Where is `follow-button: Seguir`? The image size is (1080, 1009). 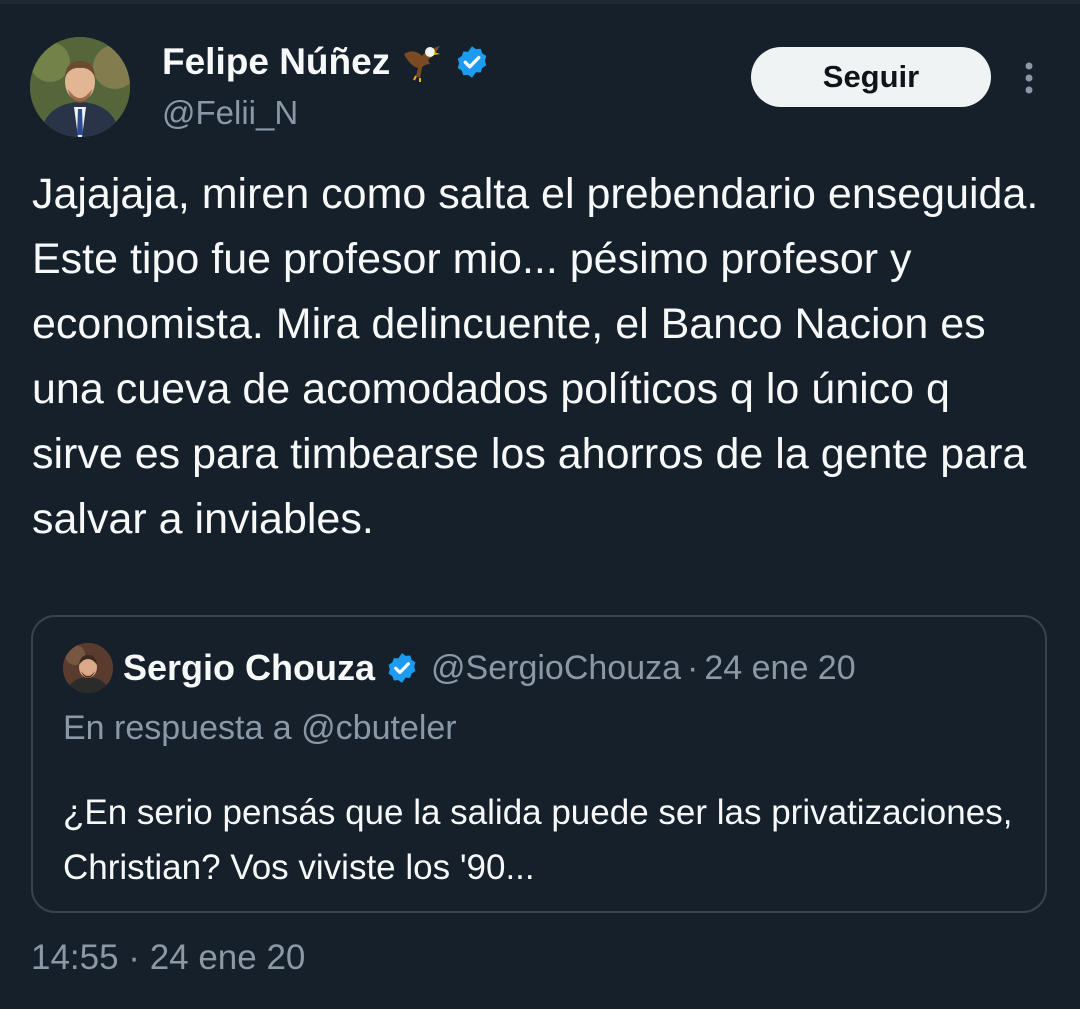 follow-button: Seguir is located at coordinates (871, 77).